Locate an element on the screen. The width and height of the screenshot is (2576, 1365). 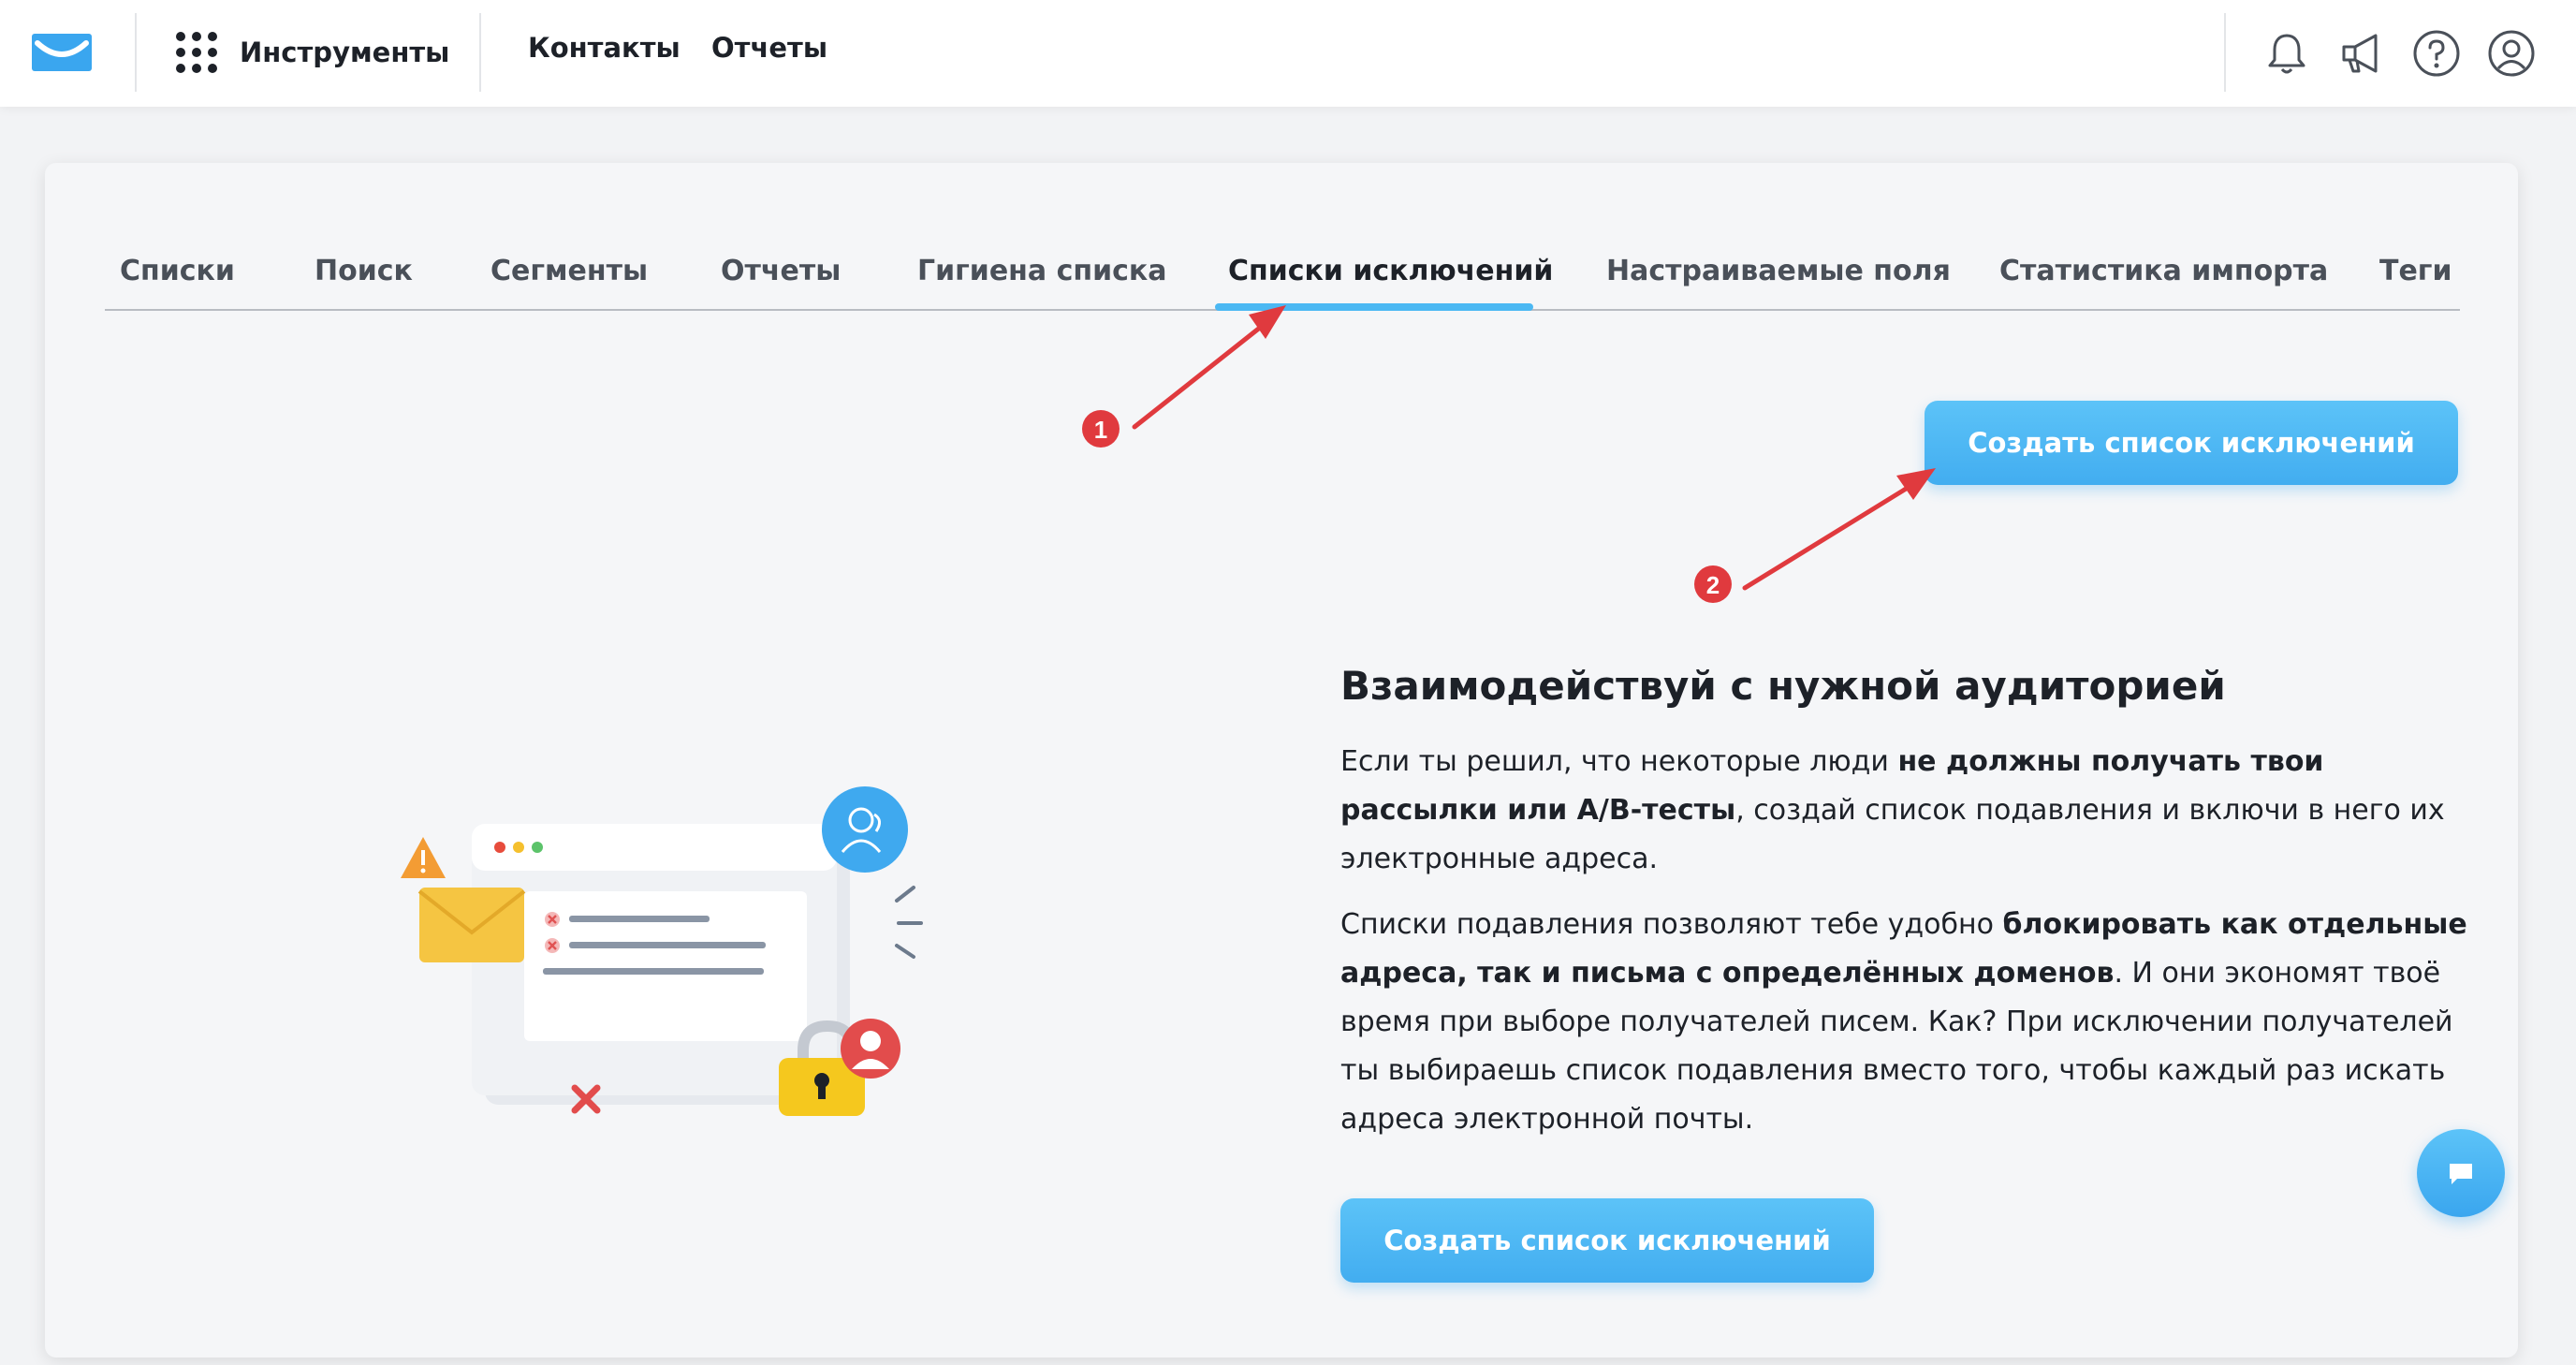
create-suppression-list-button: Создать список исключений is located at coordinates (2191, 443).